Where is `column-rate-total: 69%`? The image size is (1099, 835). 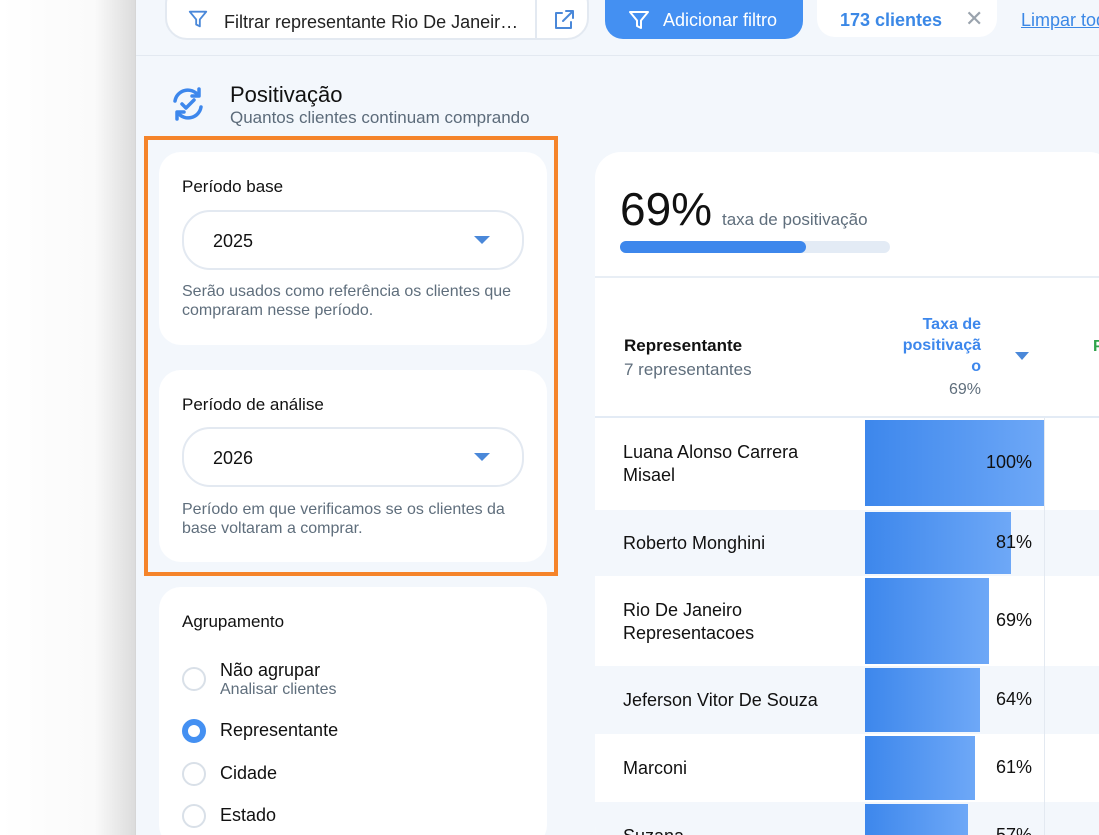
column-rate-total: 69% is located at coordinates (964, 389).